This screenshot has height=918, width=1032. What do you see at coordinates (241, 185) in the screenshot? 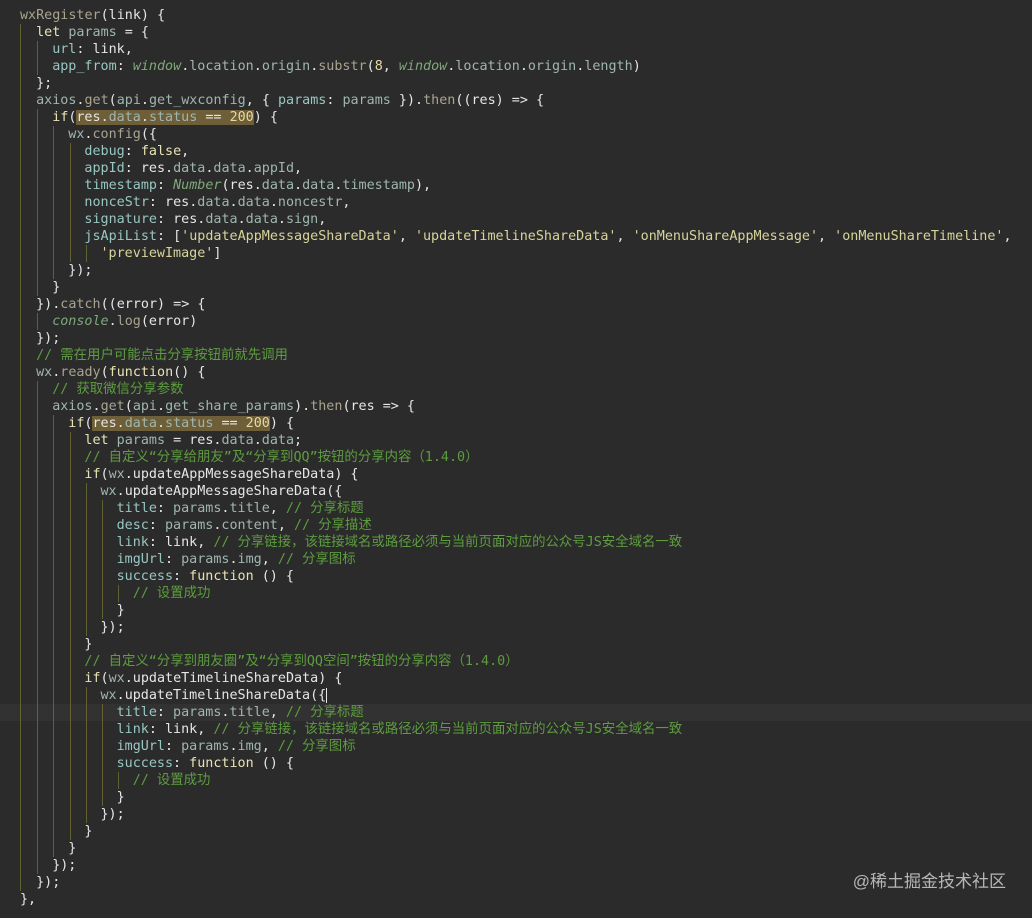
I see `code-token: (res.` at bounding box center [241, 185].